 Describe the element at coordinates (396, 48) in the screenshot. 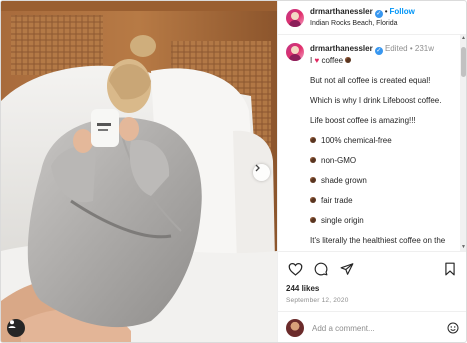

I see `edited-label: Edited` at that location.